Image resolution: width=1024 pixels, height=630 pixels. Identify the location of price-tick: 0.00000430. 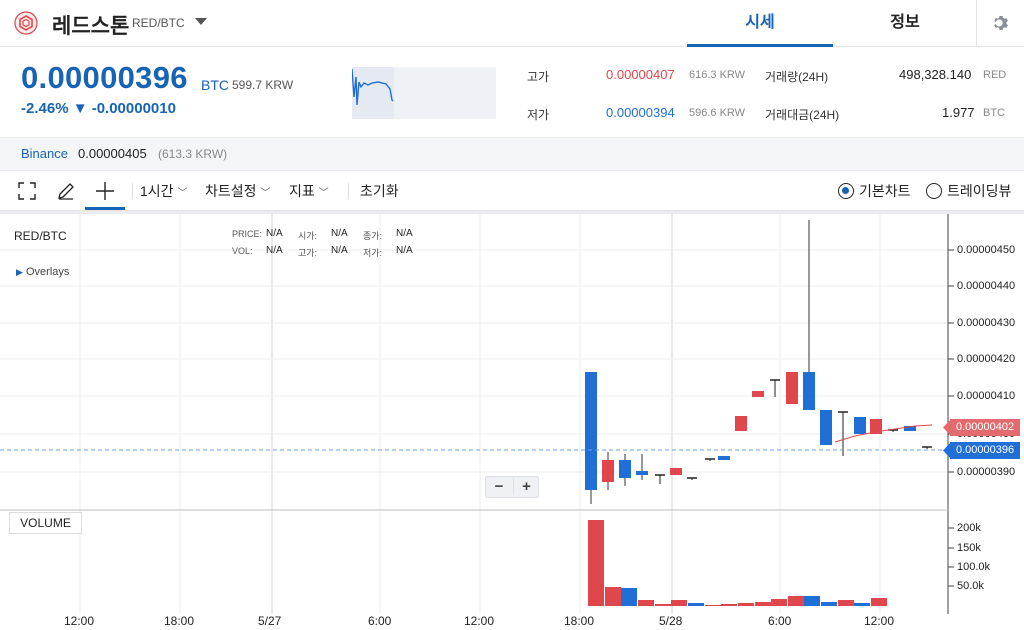
(986, 323).